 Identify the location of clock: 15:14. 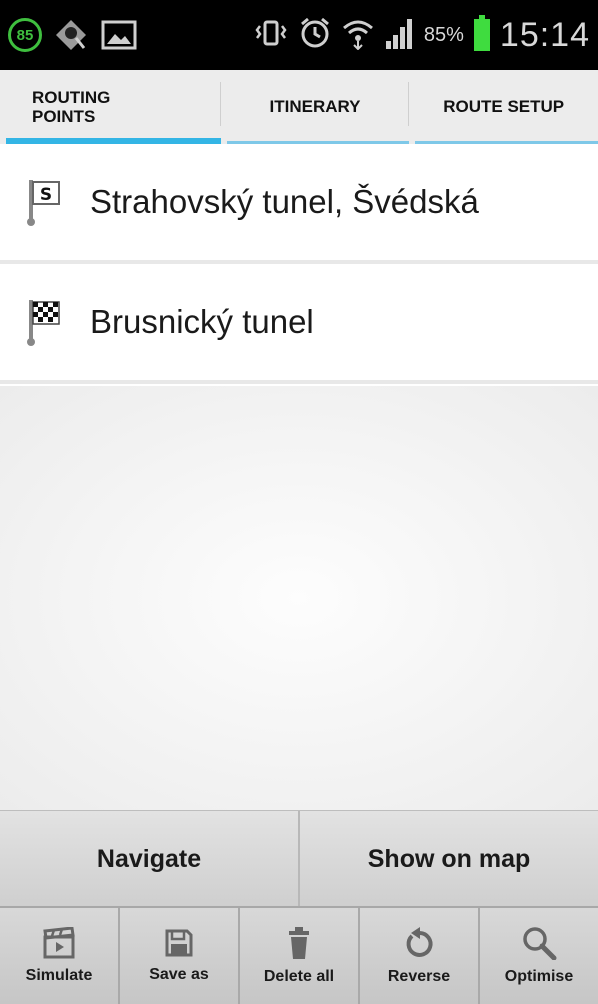
(544, 34).